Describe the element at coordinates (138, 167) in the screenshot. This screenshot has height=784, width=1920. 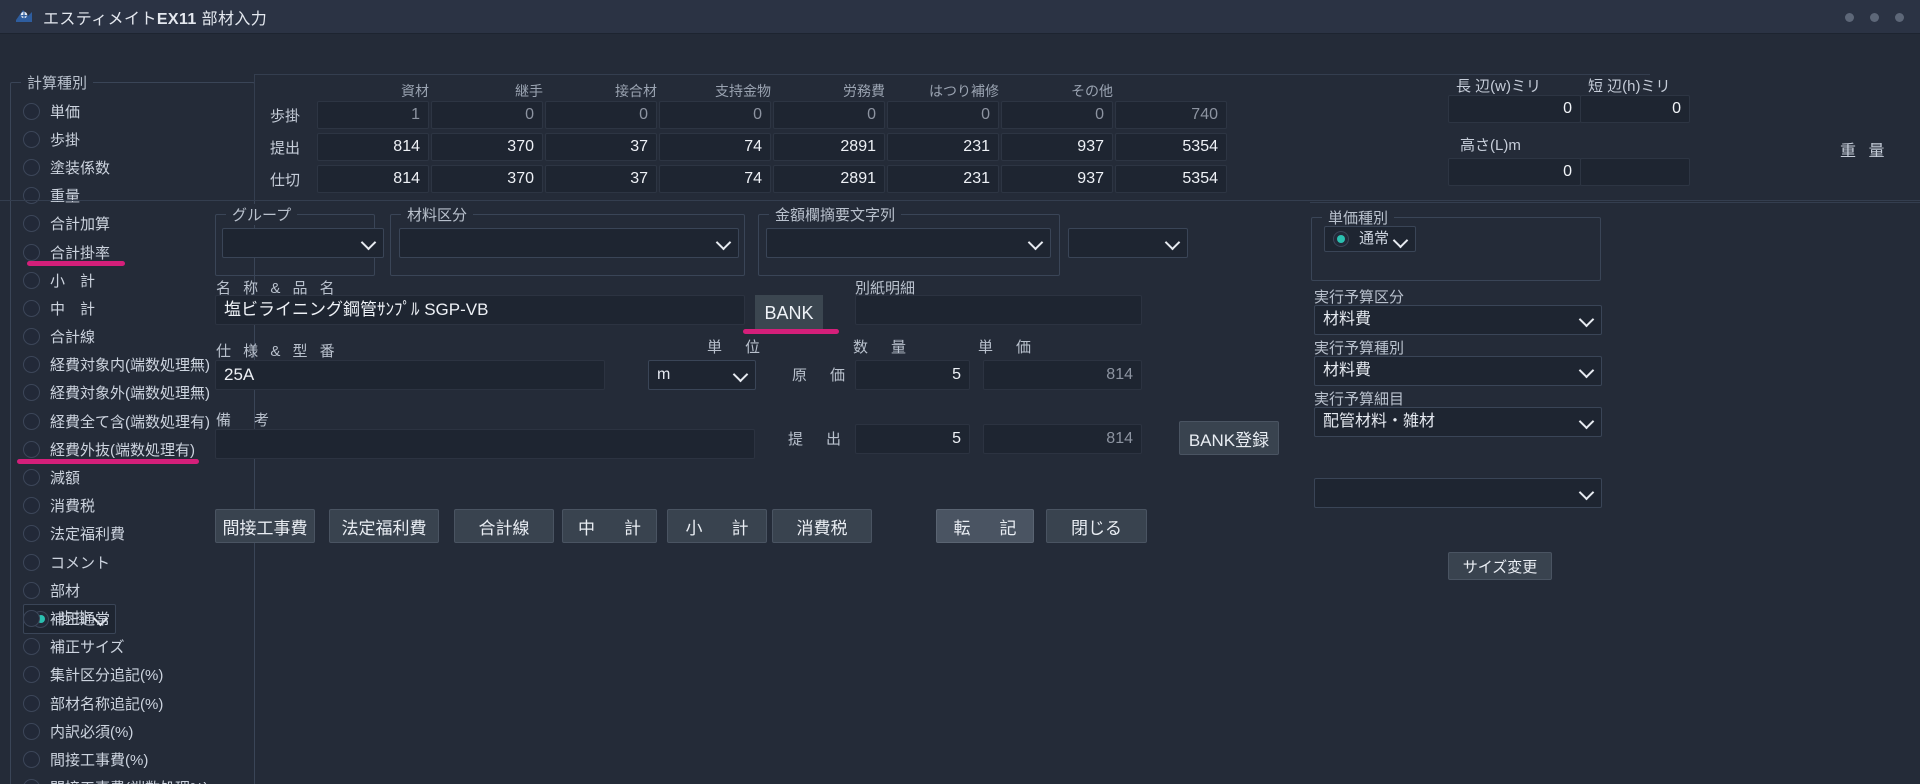
I see `calc-kind-radio-2: 塗装係数` at that location.